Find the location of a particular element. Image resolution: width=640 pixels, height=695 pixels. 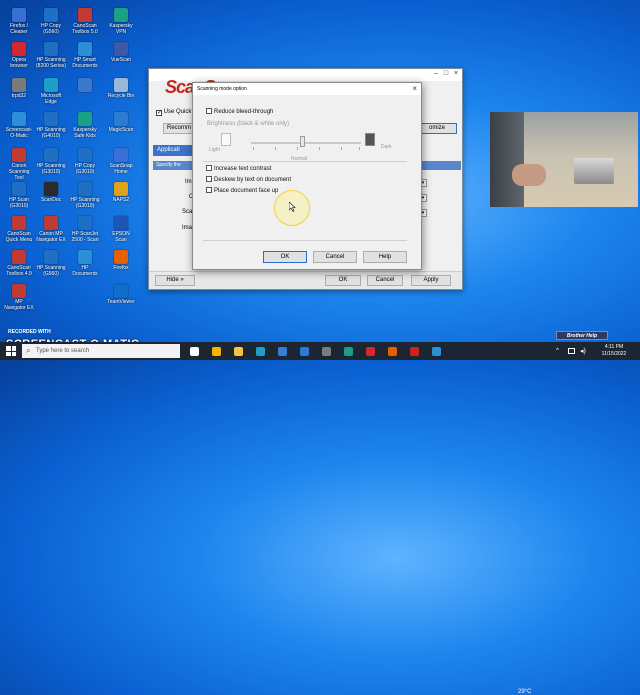

firefox-icon is located at coordinates (392, 351).